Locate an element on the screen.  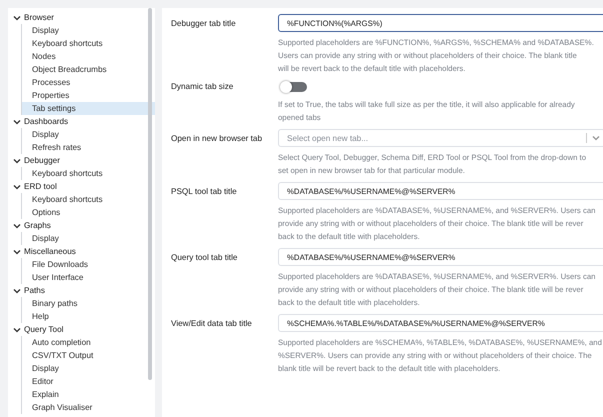
tree-item: Auto completion is located at coordinates (88, 342).